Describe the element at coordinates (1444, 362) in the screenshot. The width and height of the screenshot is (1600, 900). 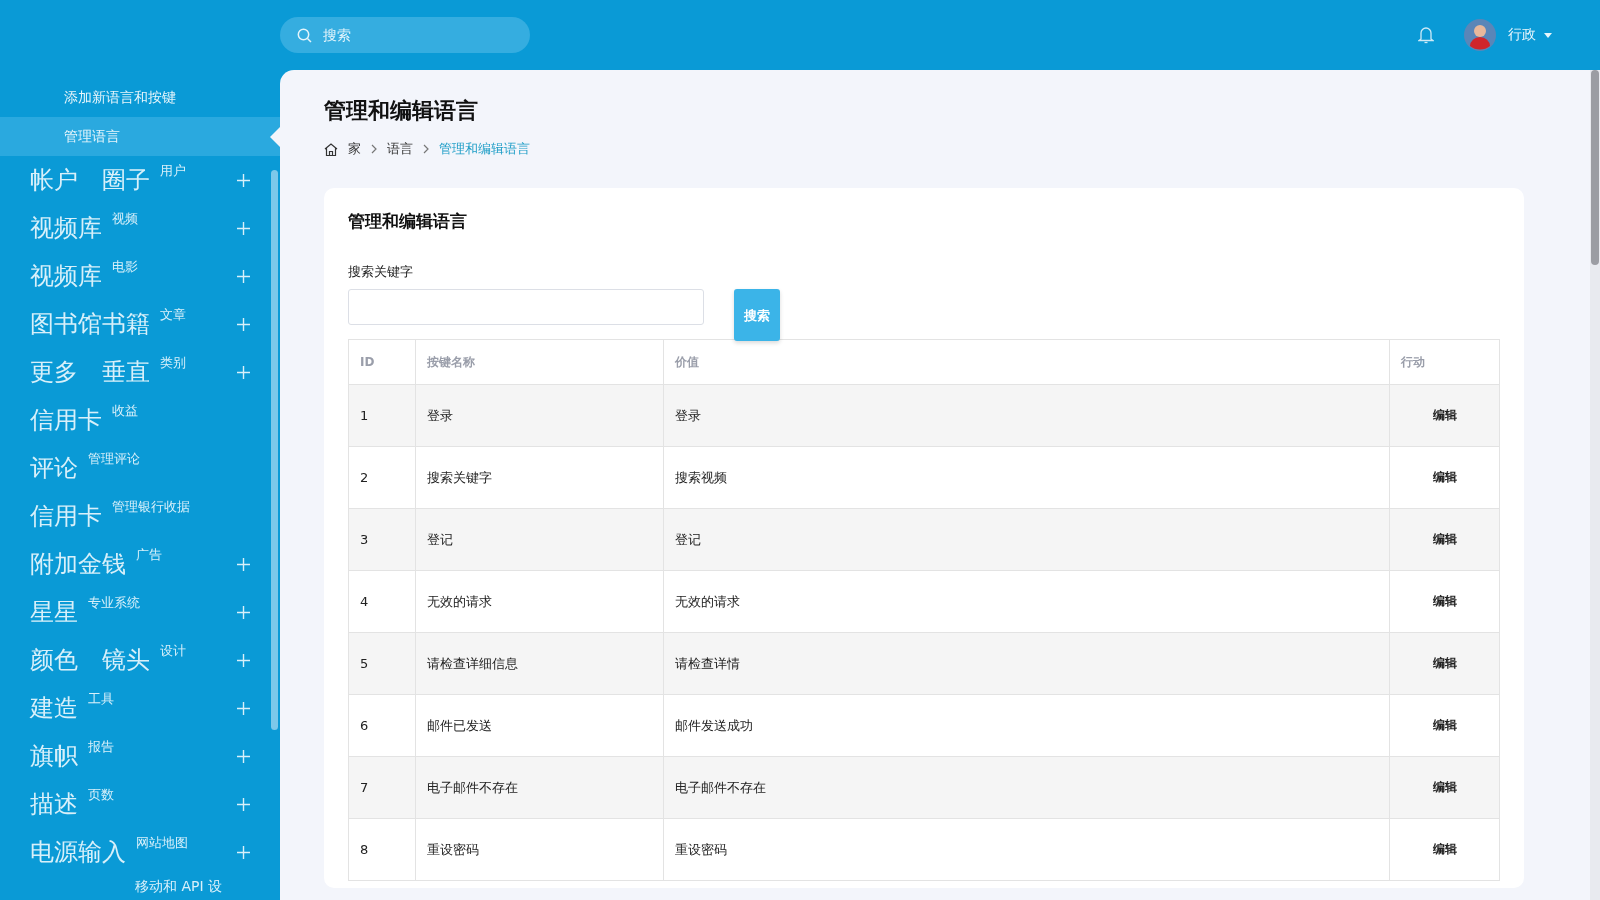
I see `column-header: 行动` at that location.